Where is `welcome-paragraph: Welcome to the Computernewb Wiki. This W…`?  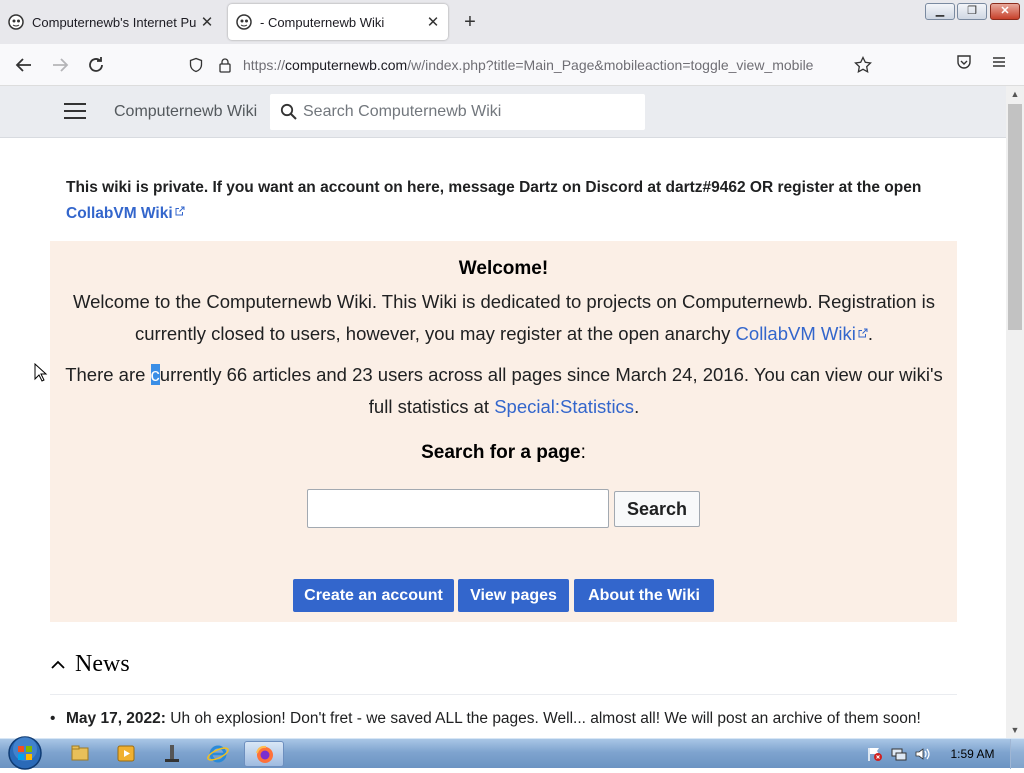 welcome-paragraph: Welcome to the Computernewb Wiki. This W… is located at coordinates (504, 318).